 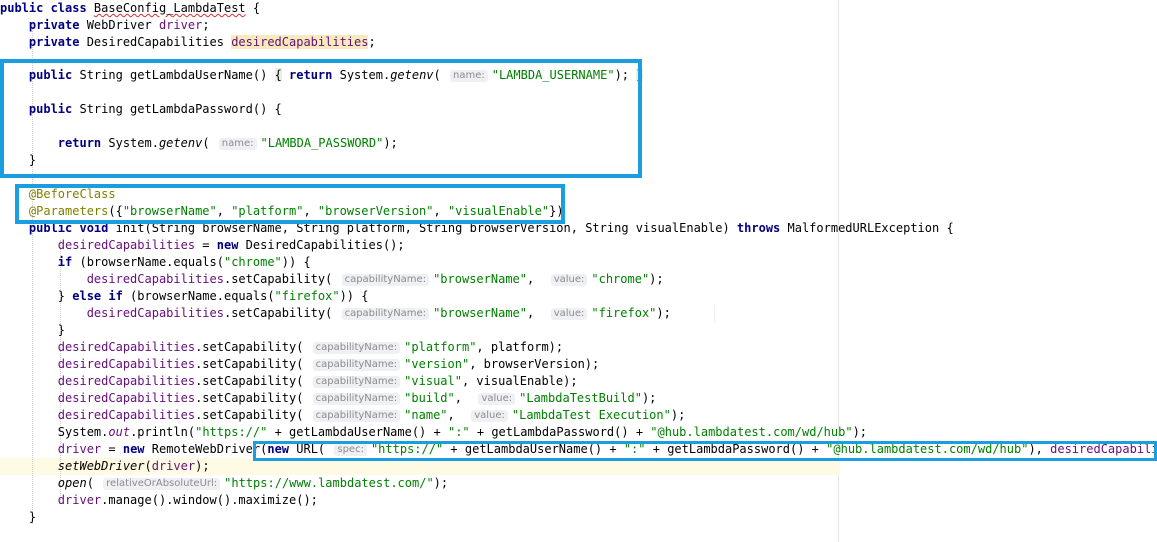 What do you see at coordinates (560, 432) in the screenshot?
I see `code-token: + getLambdaPassword() +` at bounding box center [560, 432].